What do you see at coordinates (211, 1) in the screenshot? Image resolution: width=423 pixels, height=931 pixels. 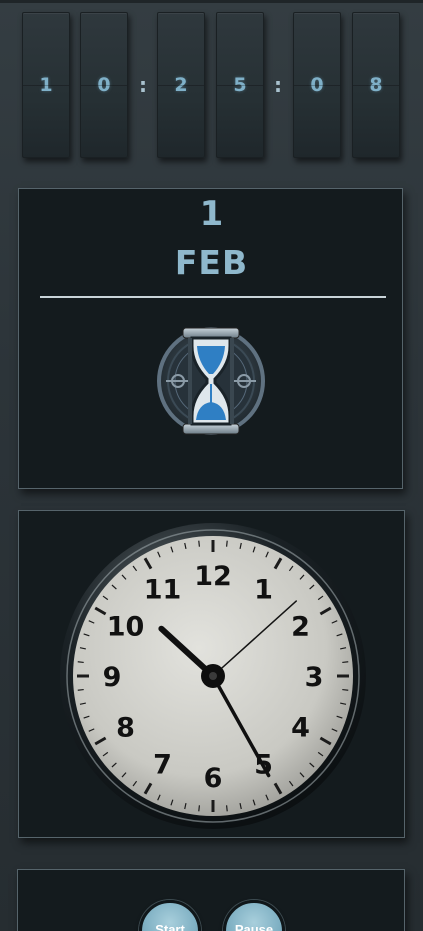 I see `top-edge` at bounding box center [211, 1].